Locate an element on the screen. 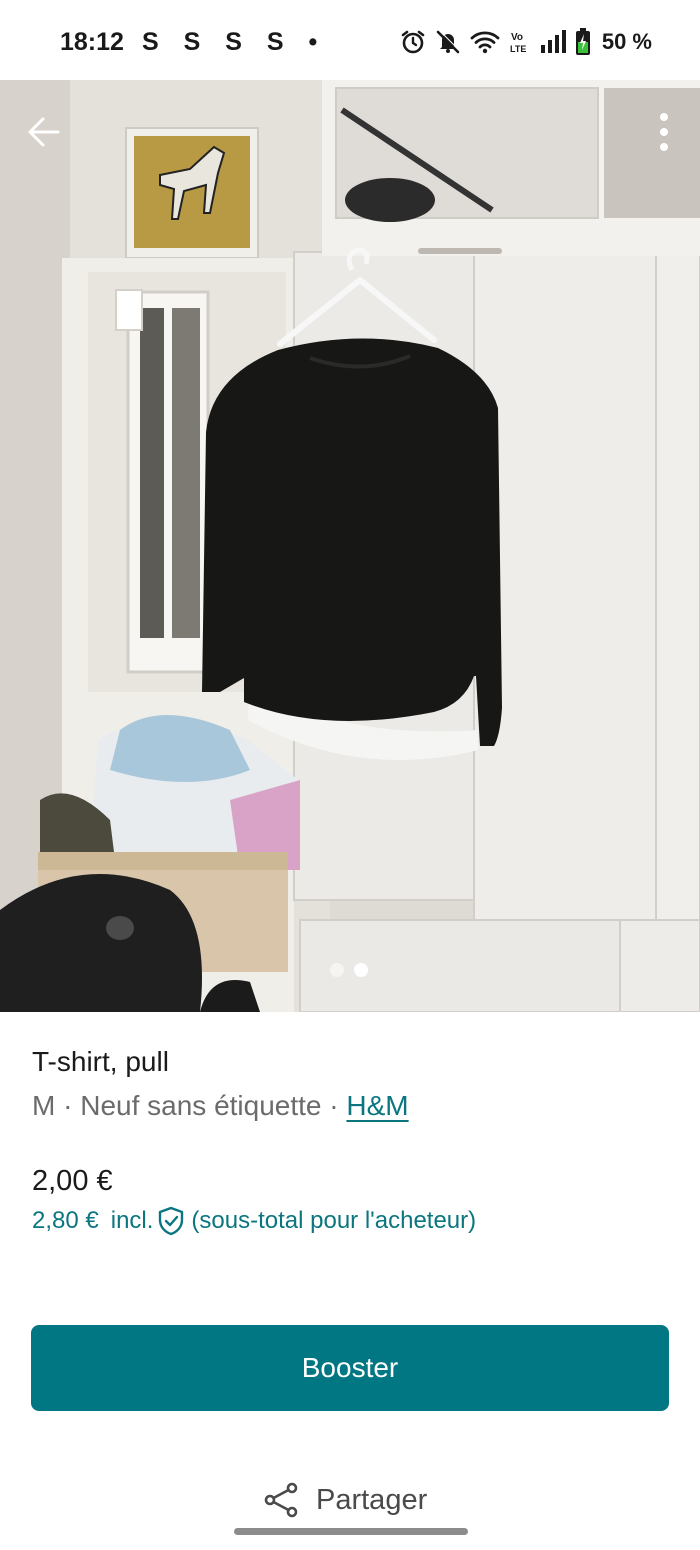 The height and width of the screenshot is (1550, 700). share-label: Partager is located at coordinates (372, 1499).